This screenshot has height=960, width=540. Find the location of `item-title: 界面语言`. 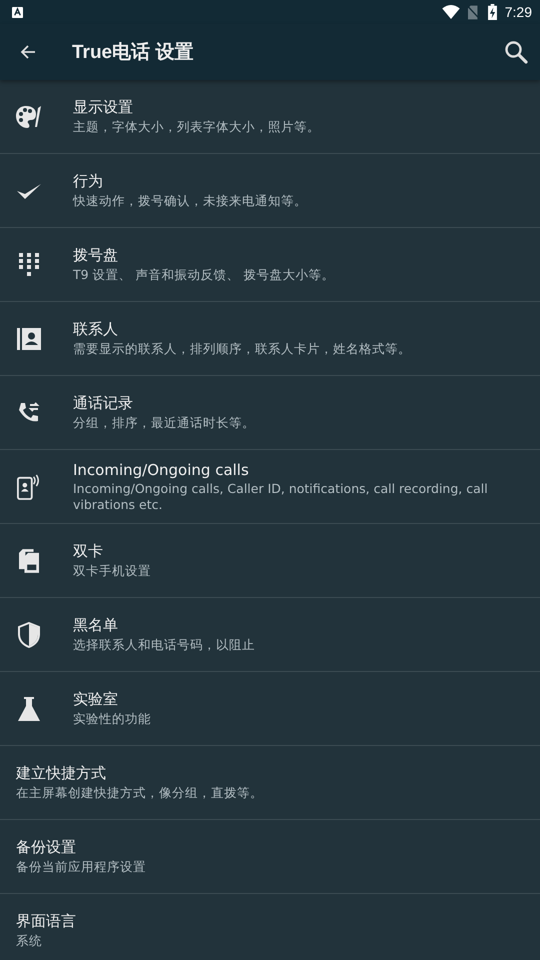

item-title: 界面语言 is located at coordinates (46, 921).